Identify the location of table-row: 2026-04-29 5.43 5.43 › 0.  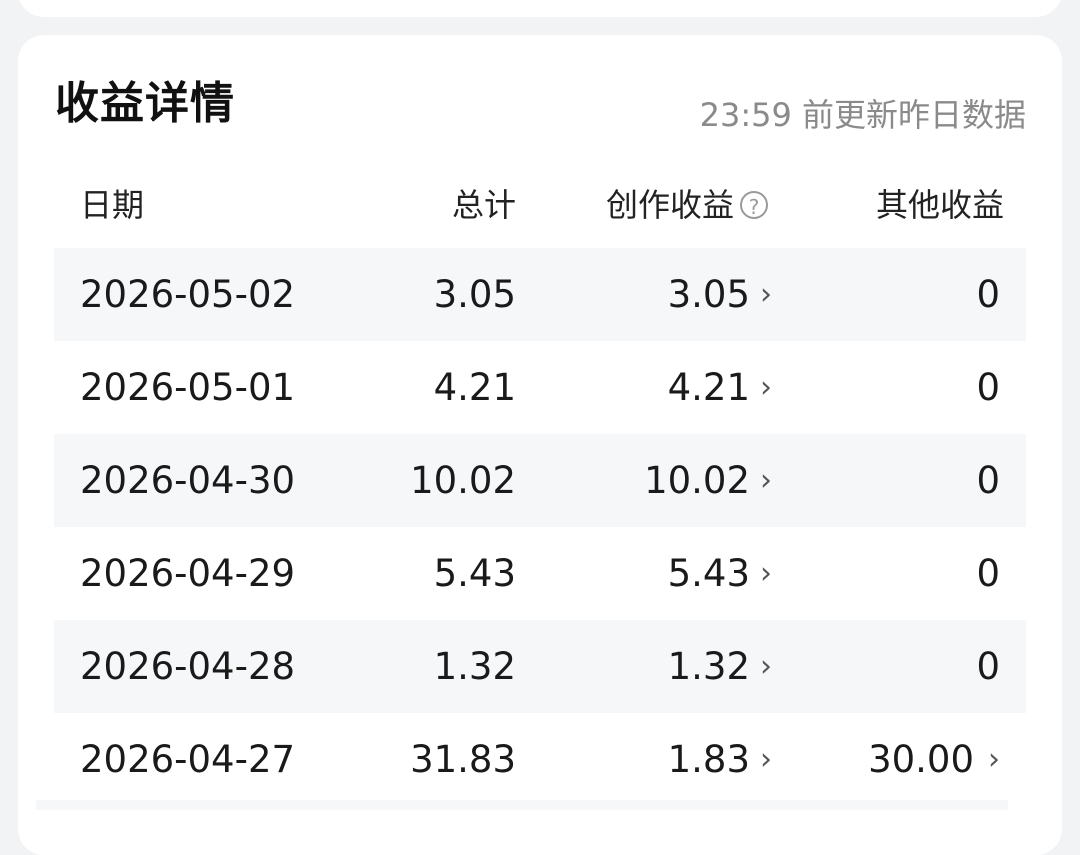
(540, 573).